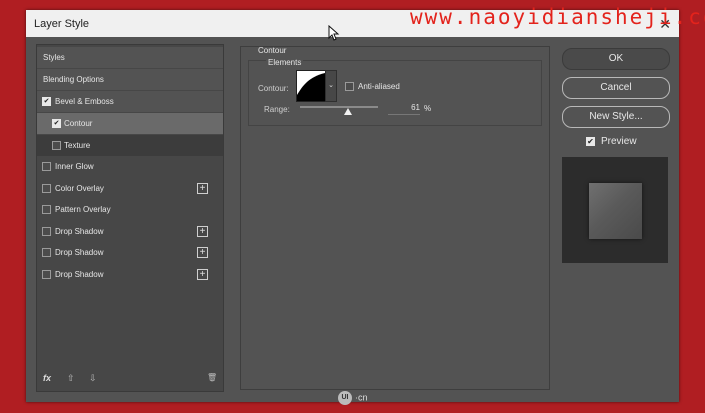 The width and height of the screenshot is (705, 413). What do you see at coordinates (130, 102) in the screenshot?
I see `sidebar-item-bevel-emboss: ✔ Bevel & Emboss` at bounding box center [130, 102].